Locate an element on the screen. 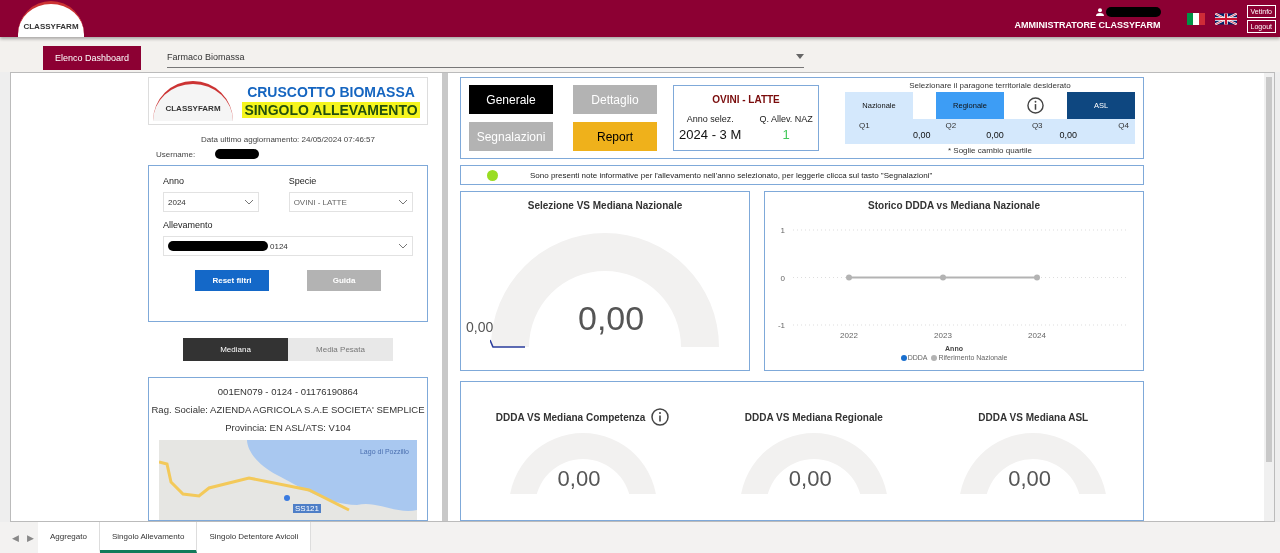 Image resolution: width=1280 pixels, height=553 pixels. gauge-title: DDDA VS Mediana Regionale is located at coordinates (813, 417).